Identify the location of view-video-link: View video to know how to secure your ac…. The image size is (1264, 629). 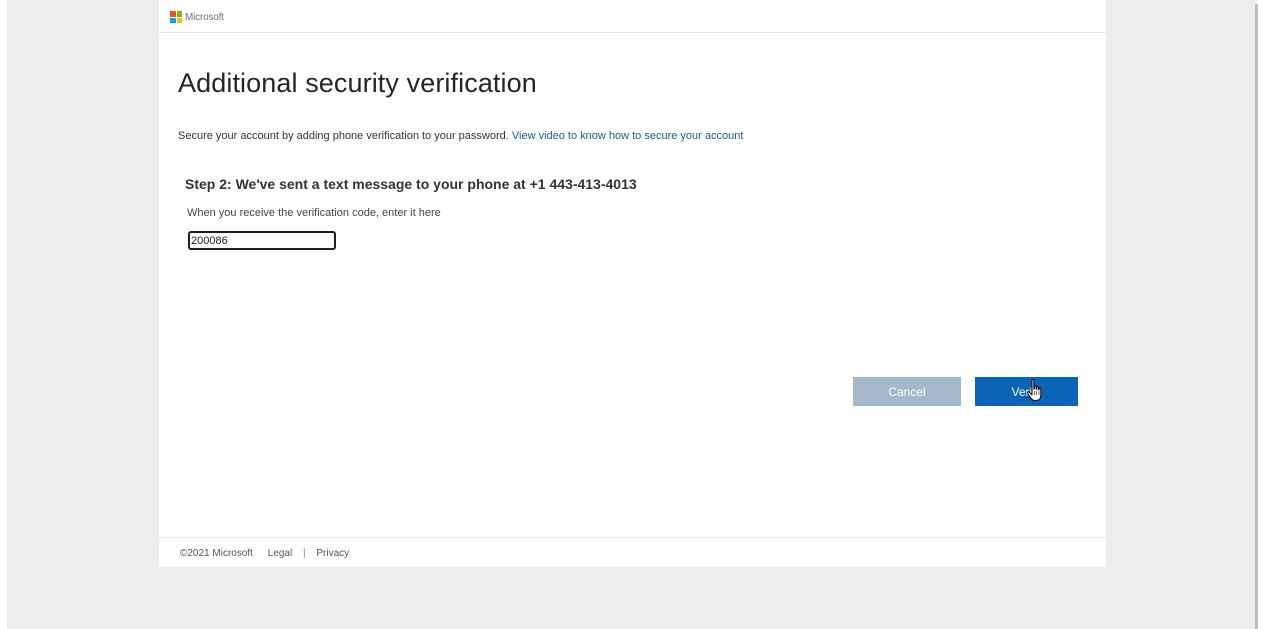
(628, 136).